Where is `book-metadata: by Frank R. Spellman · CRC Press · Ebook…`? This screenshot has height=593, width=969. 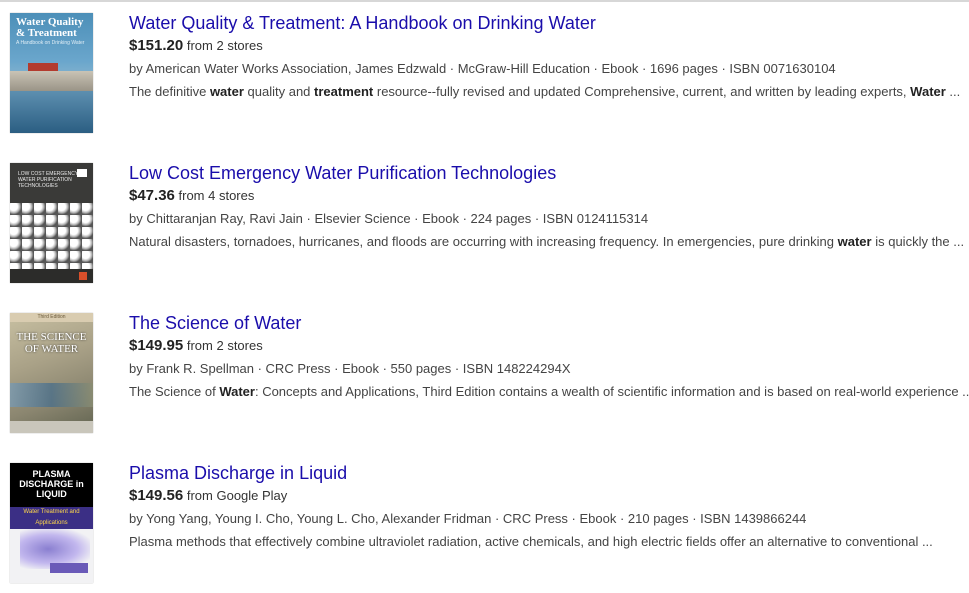 book-metadata: by Frank R. Spellman · CRC Press · Ebook… is located at coordinates (350, 368).